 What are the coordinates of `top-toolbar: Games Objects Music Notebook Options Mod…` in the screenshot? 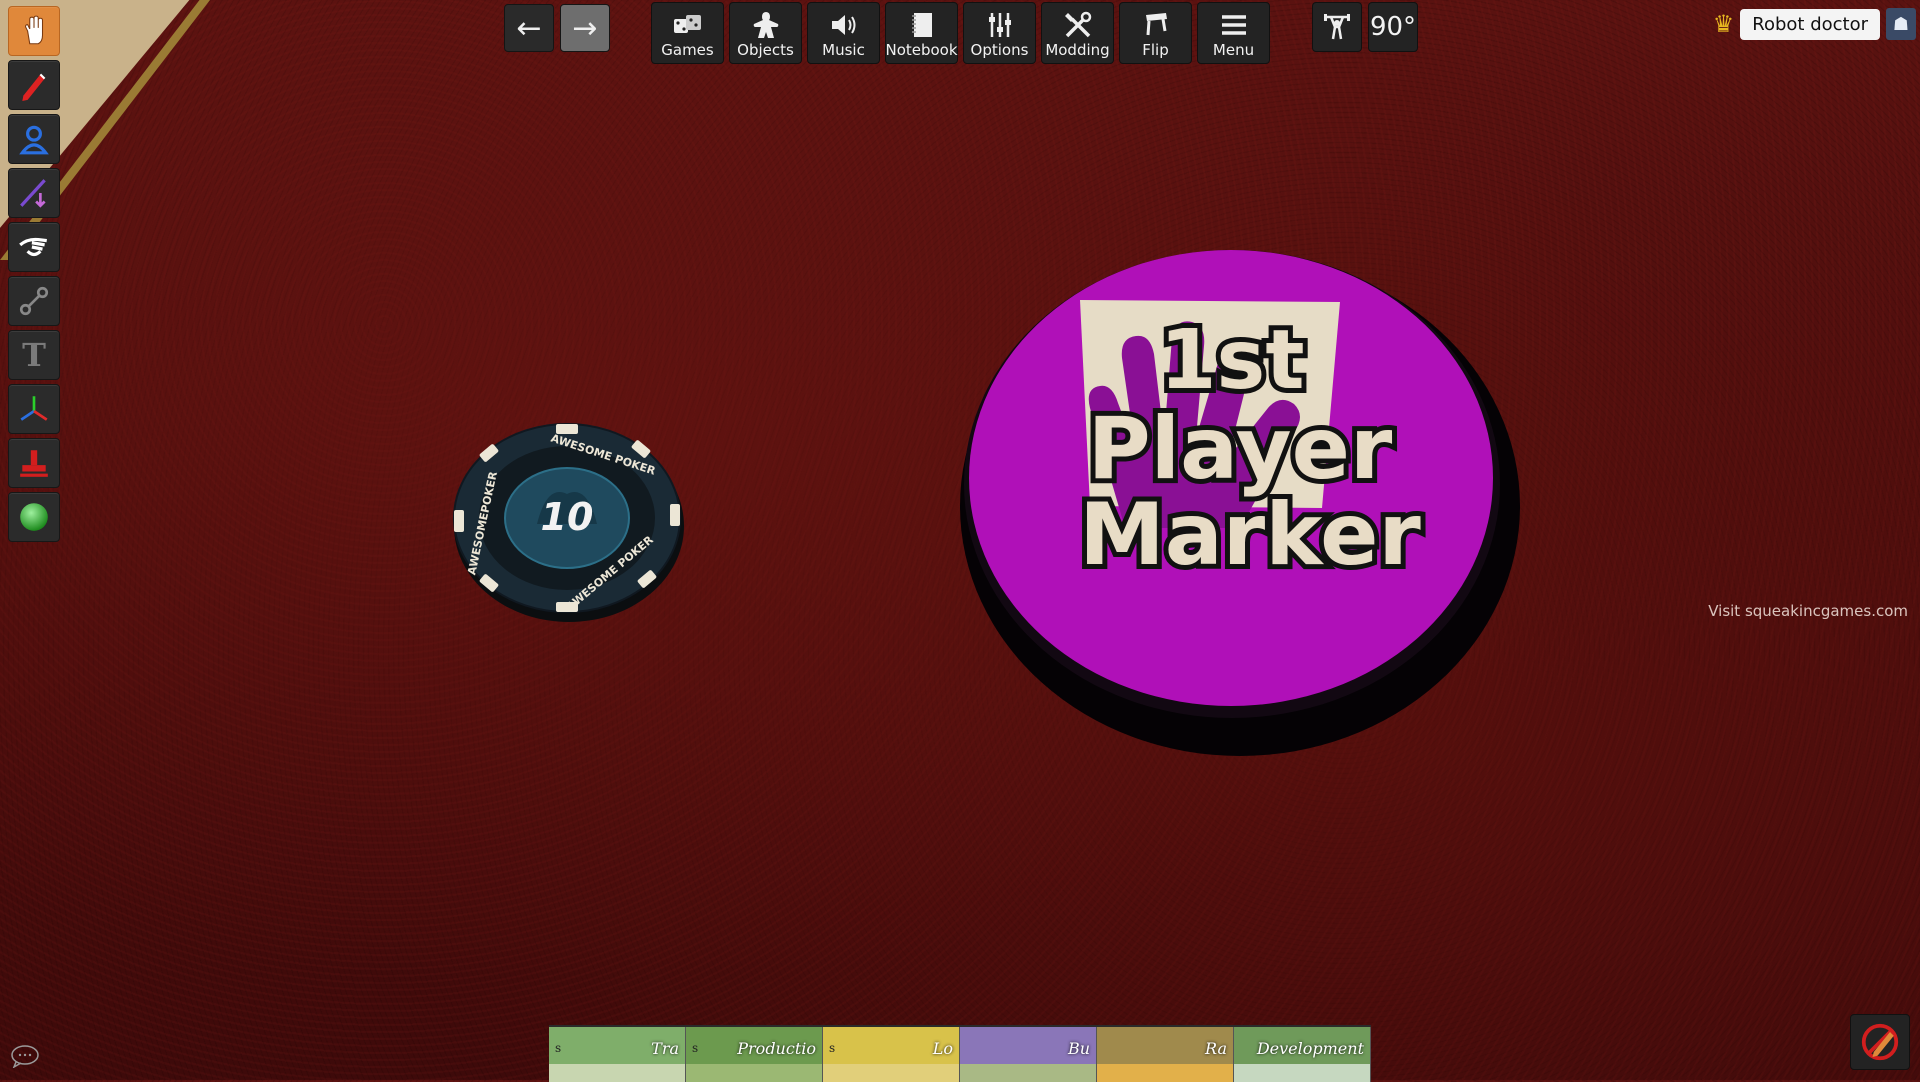 It's located at (960, 33).